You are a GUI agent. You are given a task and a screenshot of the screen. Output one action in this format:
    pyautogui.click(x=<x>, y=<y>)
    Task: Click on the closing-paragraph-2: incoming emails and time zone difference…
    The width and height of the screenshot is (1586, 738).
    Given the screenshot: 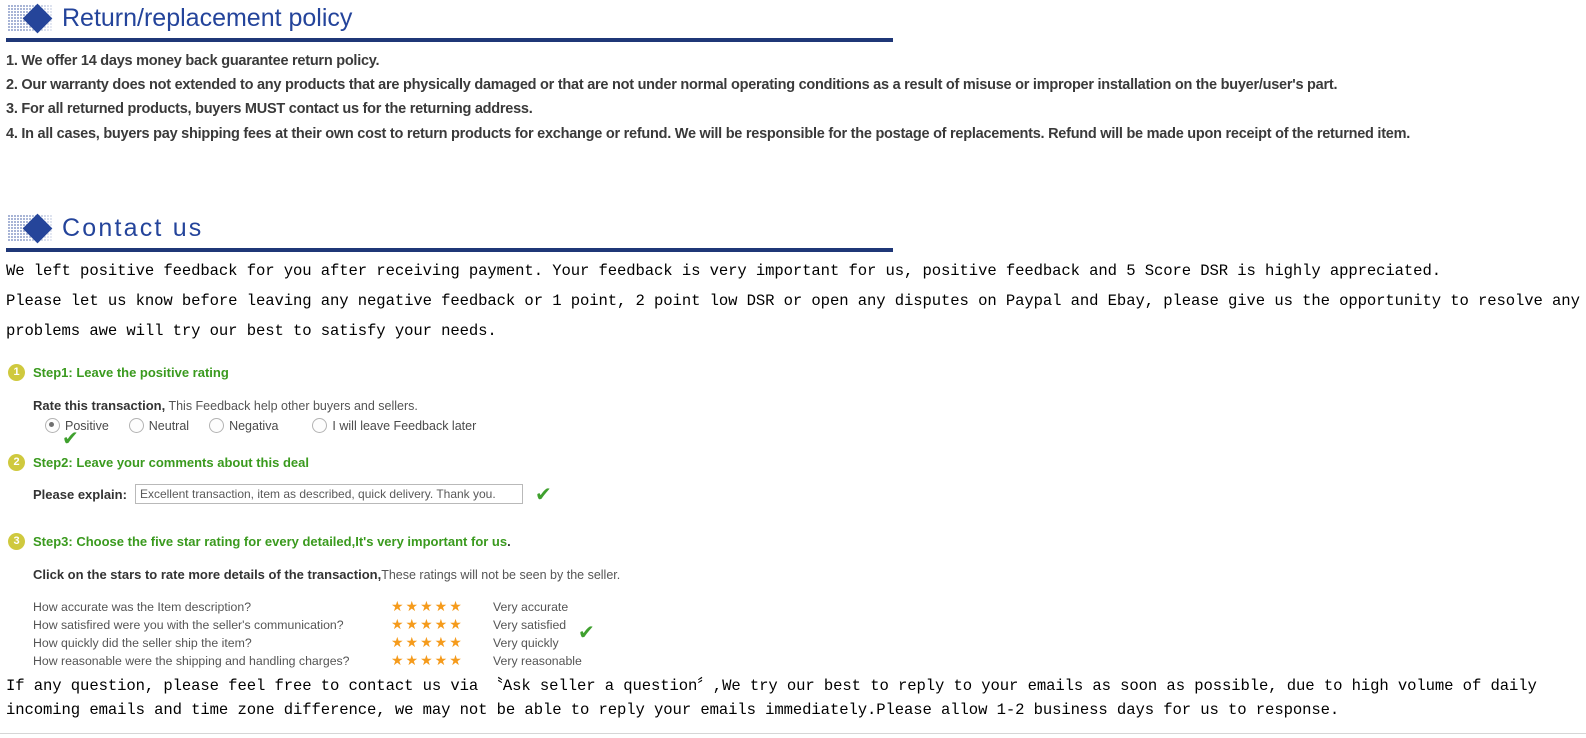 What is the action you would take?
    pyautogui.click(x=673, y=710)
    